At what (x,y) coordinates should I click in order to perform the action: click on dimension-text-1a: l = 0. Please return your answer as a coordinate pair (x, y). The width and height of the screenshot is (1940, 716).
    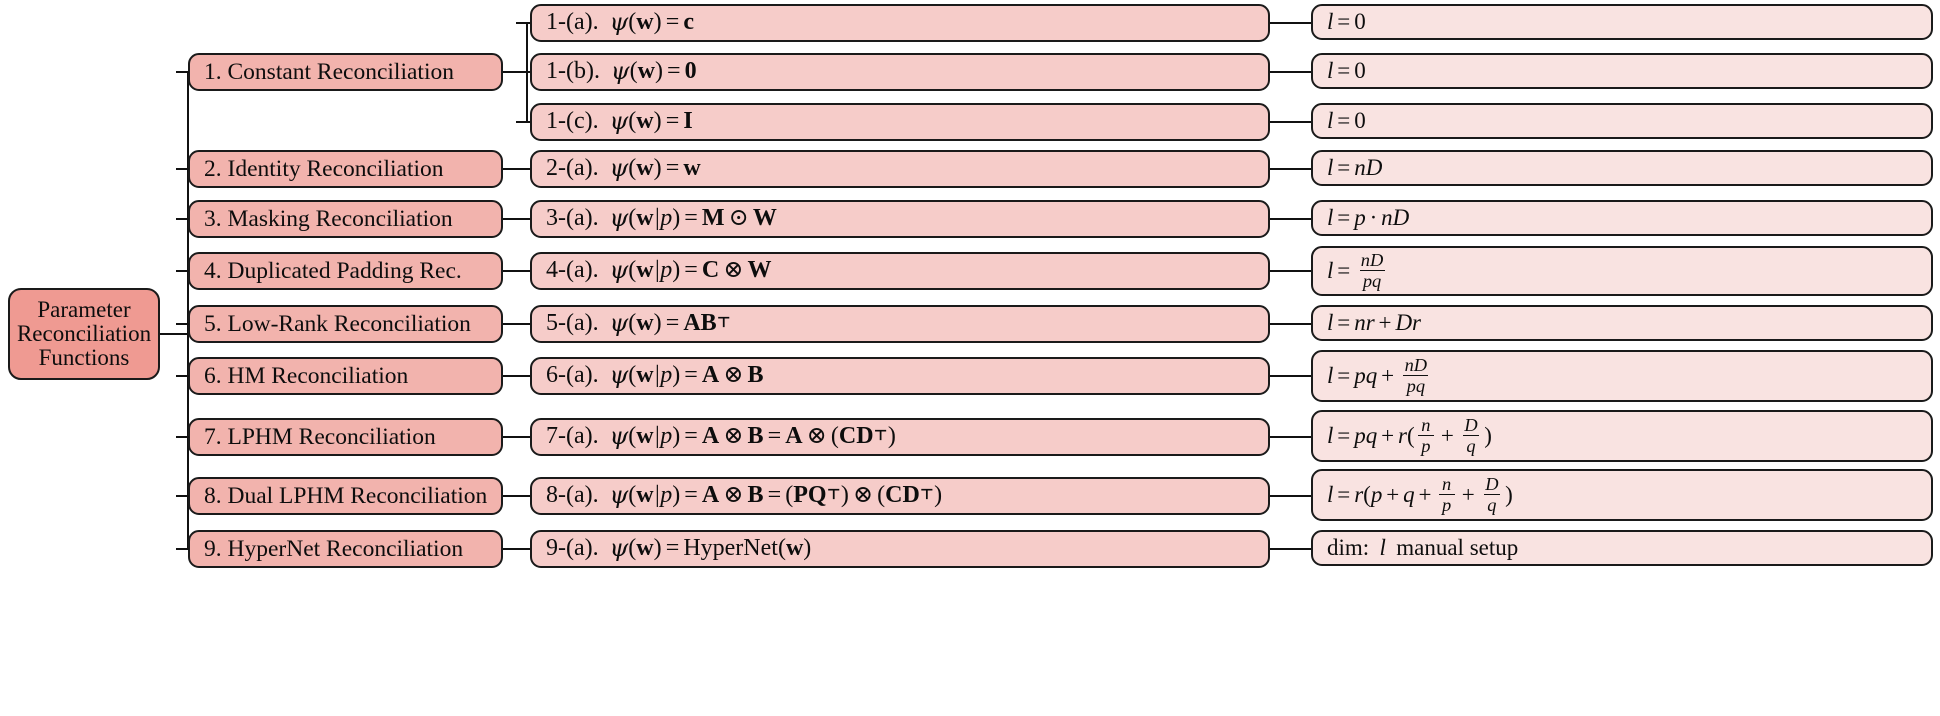
    Looking at the image, I should click on (1346, 21).